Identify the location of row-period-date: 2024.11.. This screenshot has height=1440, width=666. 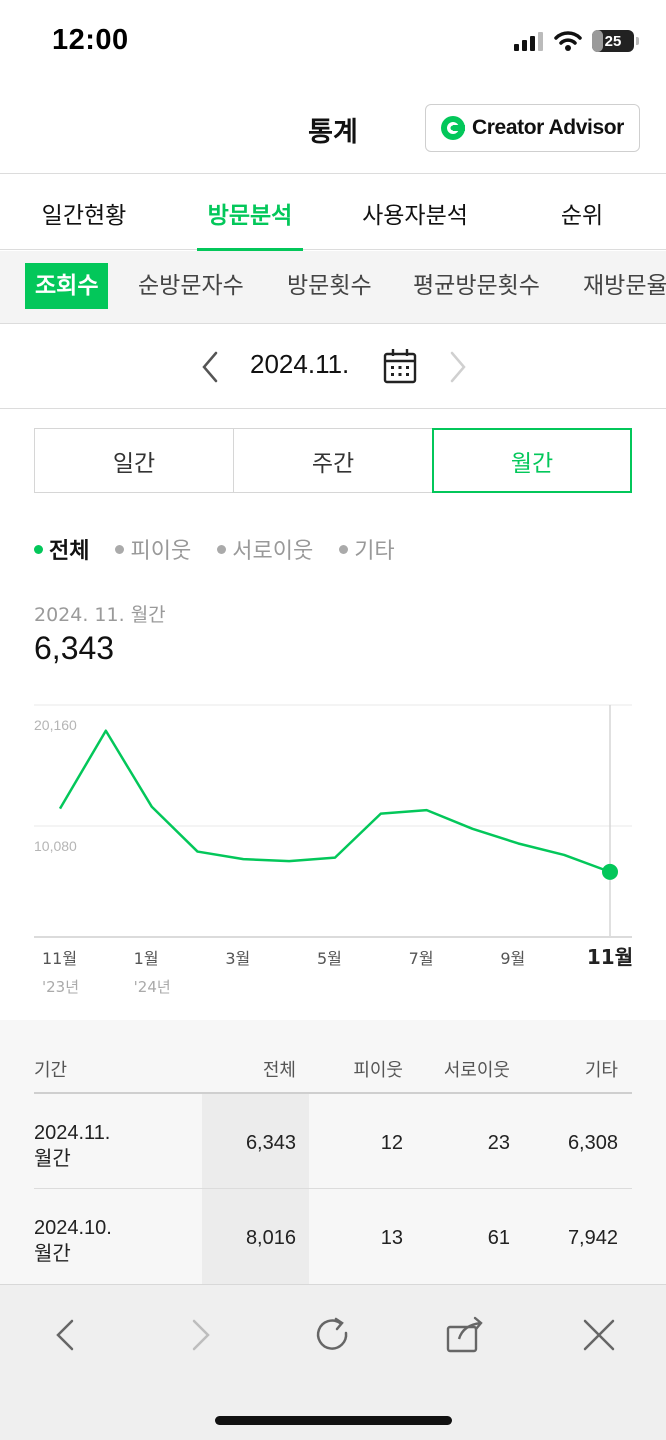
(72, 1133).